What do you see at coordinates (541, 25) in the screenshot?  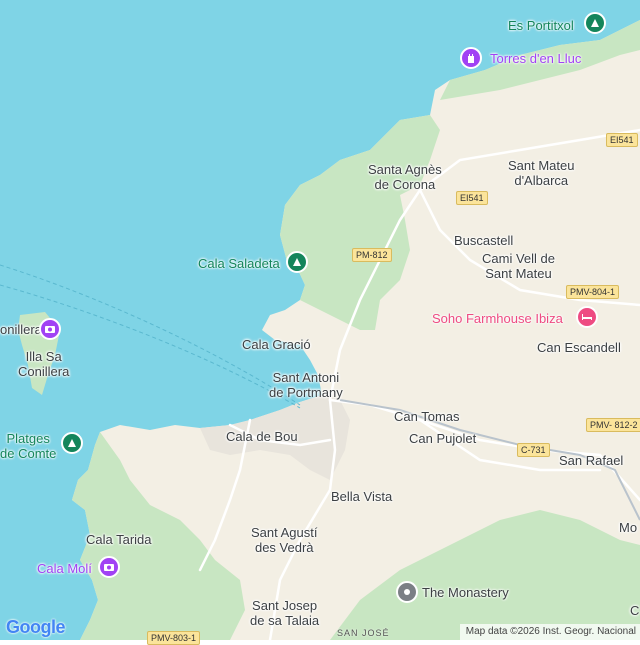 I see `poi-es-portitxol: Es Portitxol` at bounding box center [541, 25].